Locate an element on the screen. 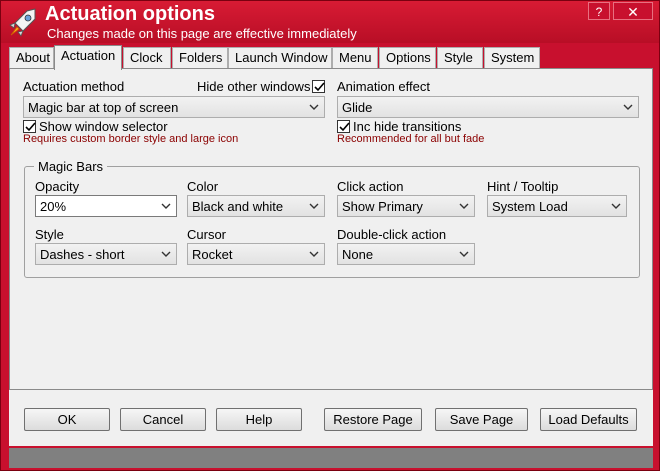  double-click-action-select: None is located at coordinates (406, 254).